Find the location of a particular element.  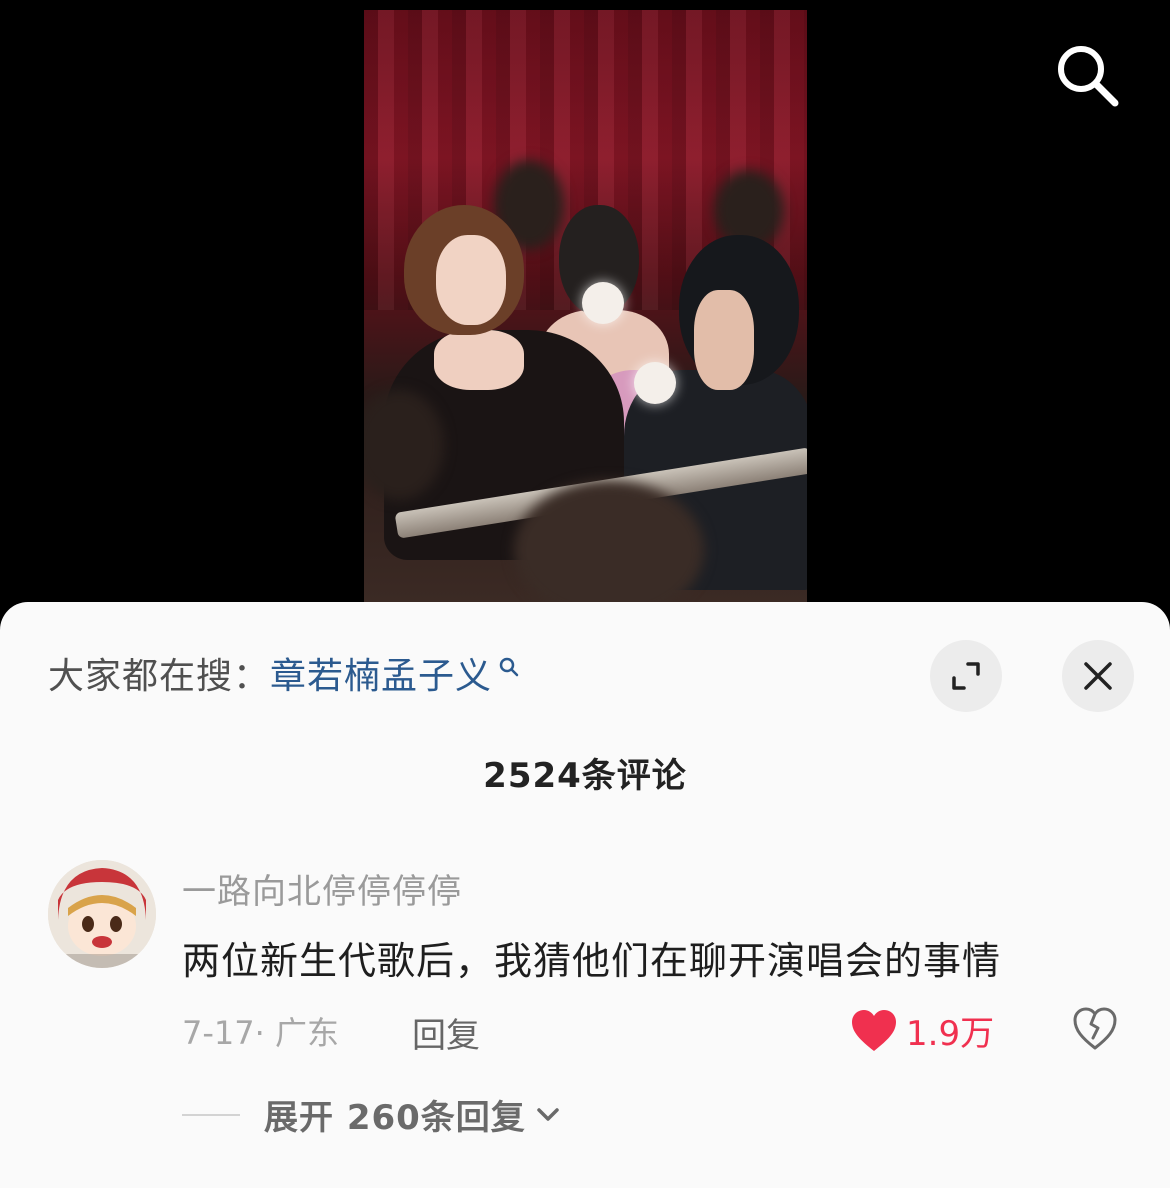

comment-username: 一路向北停停停停 is located at coordinates (322, 888).